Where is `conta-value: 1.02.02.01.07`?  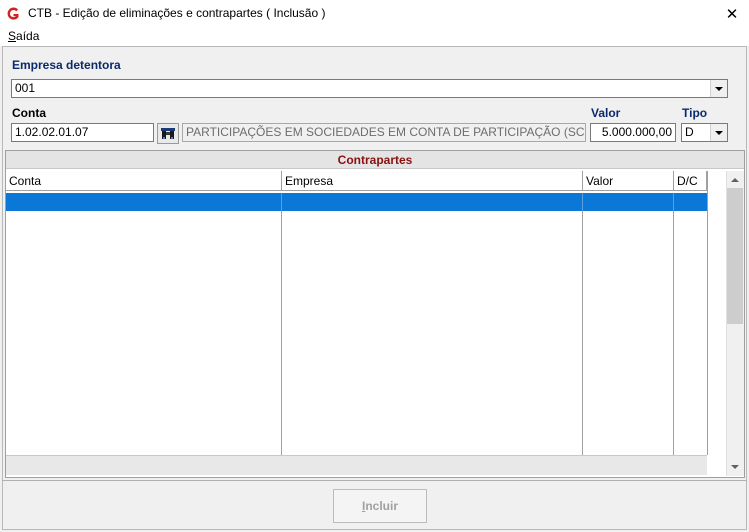 conta-value: 1.02.02.01.07 is located at coordinates (52, 132).